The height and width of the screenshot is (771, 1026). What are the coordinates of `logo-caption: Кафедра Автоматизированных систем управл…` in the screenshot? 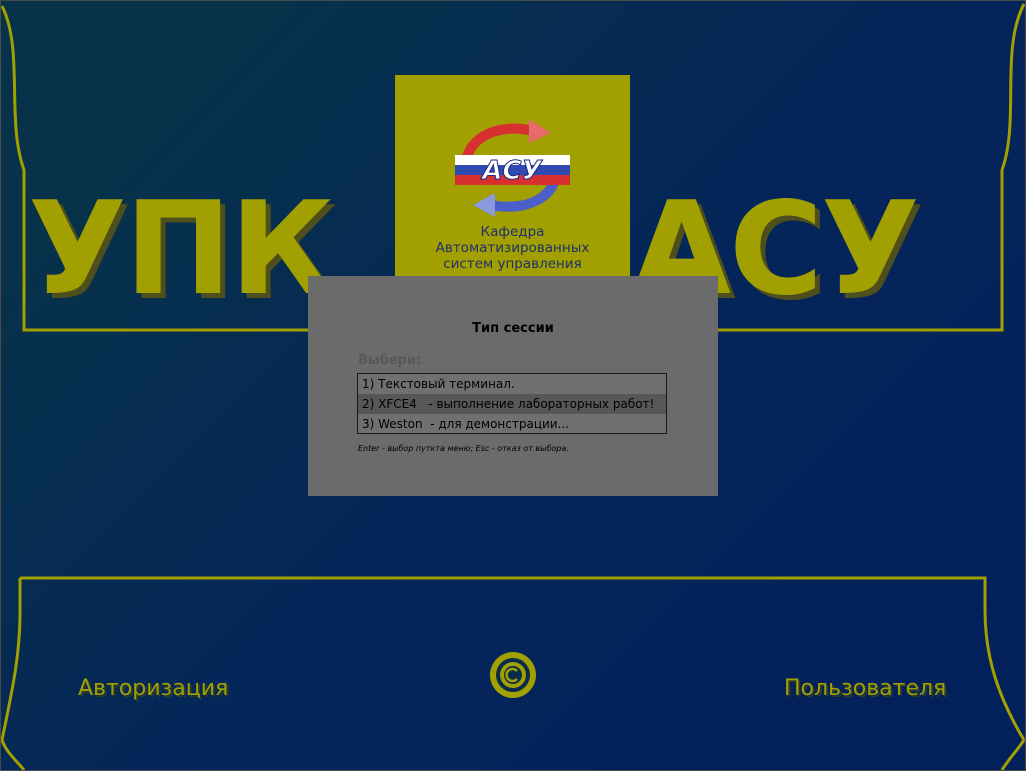 It's located at (512, 248).